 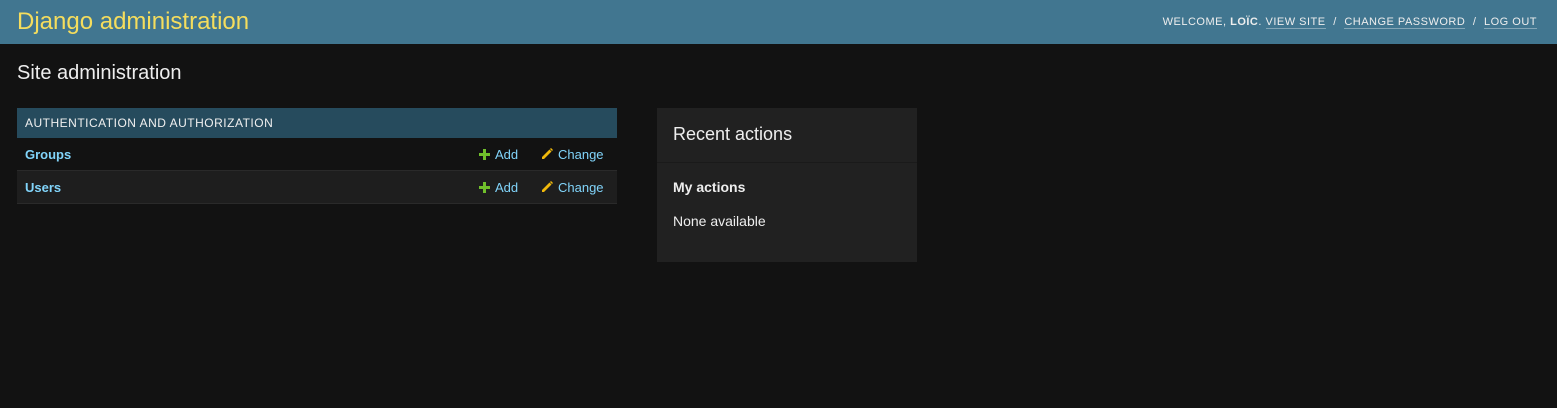 I want to click on recent-actions-title: Recent actions, so click(x=787, y=135).